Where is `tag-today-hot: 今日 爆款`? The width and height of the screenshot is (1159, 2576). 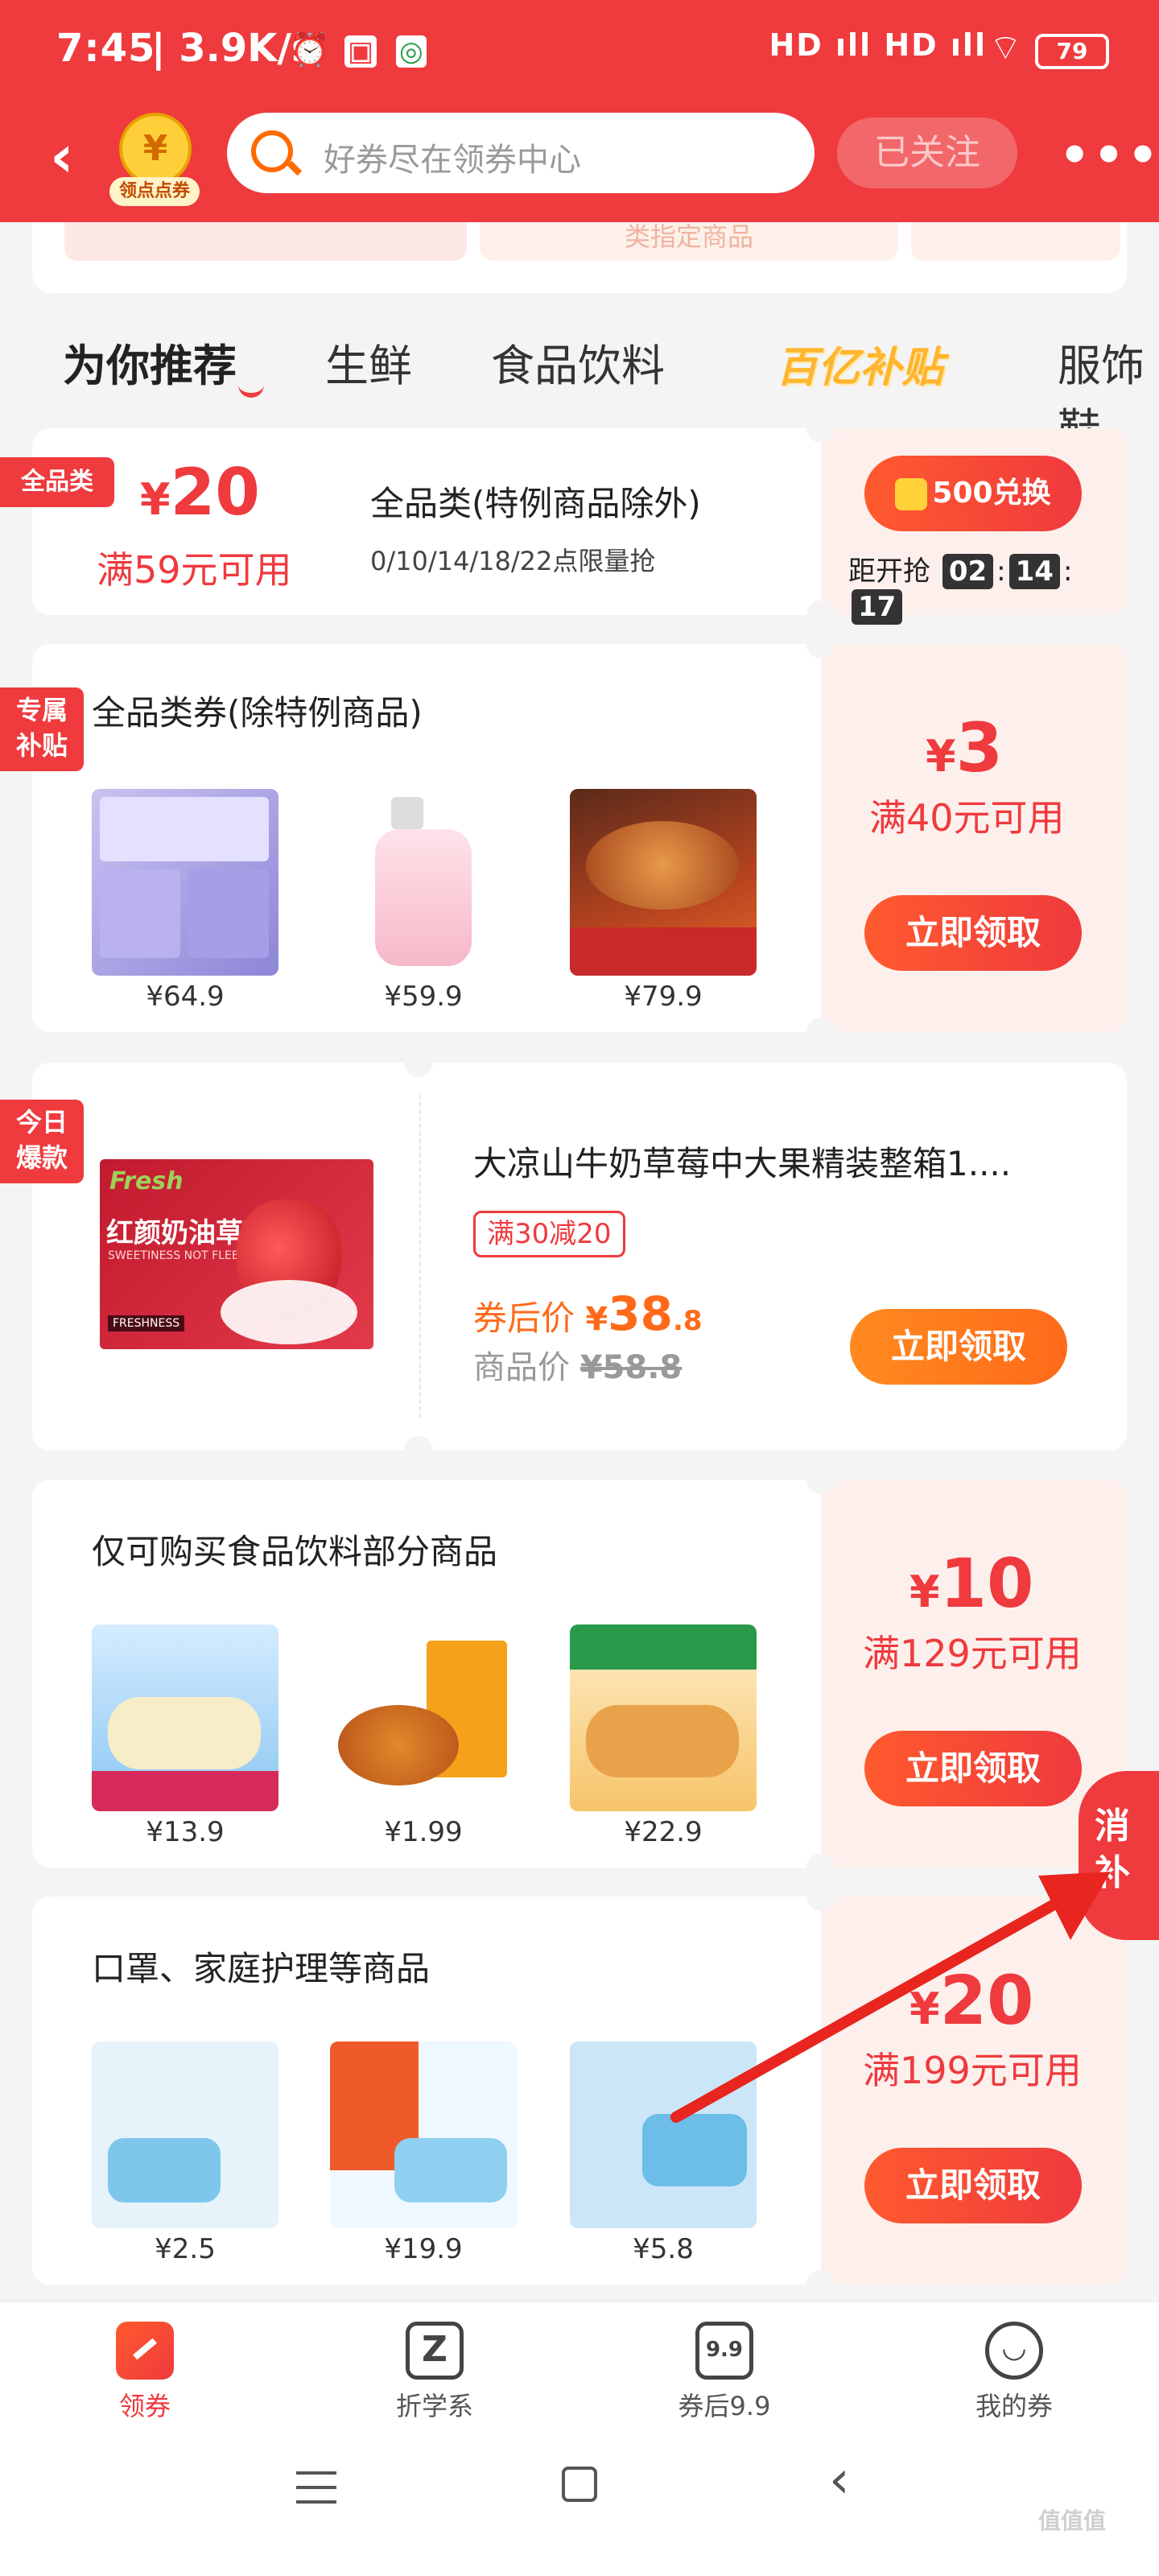
tag-today-hot: 今日 爆款 is located at coordinates (42, 1141).